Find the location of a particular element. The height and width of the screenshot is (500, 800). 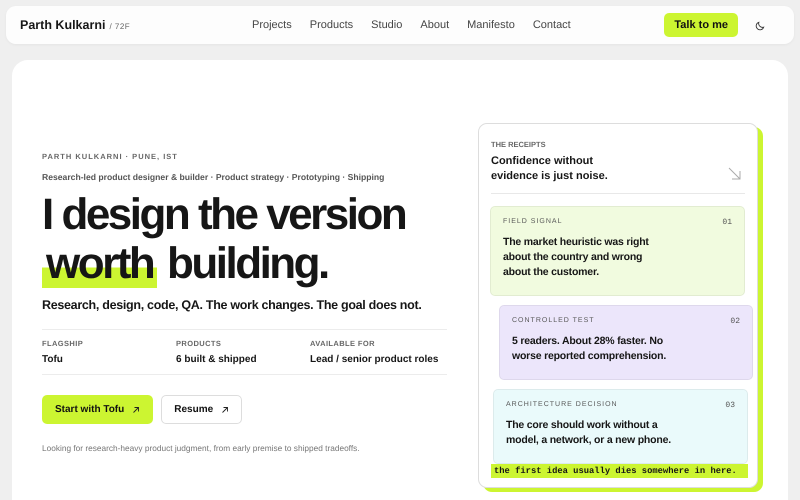

receipts-title: Confidence without evidence is just noise. is located at coordinates (550, 169).